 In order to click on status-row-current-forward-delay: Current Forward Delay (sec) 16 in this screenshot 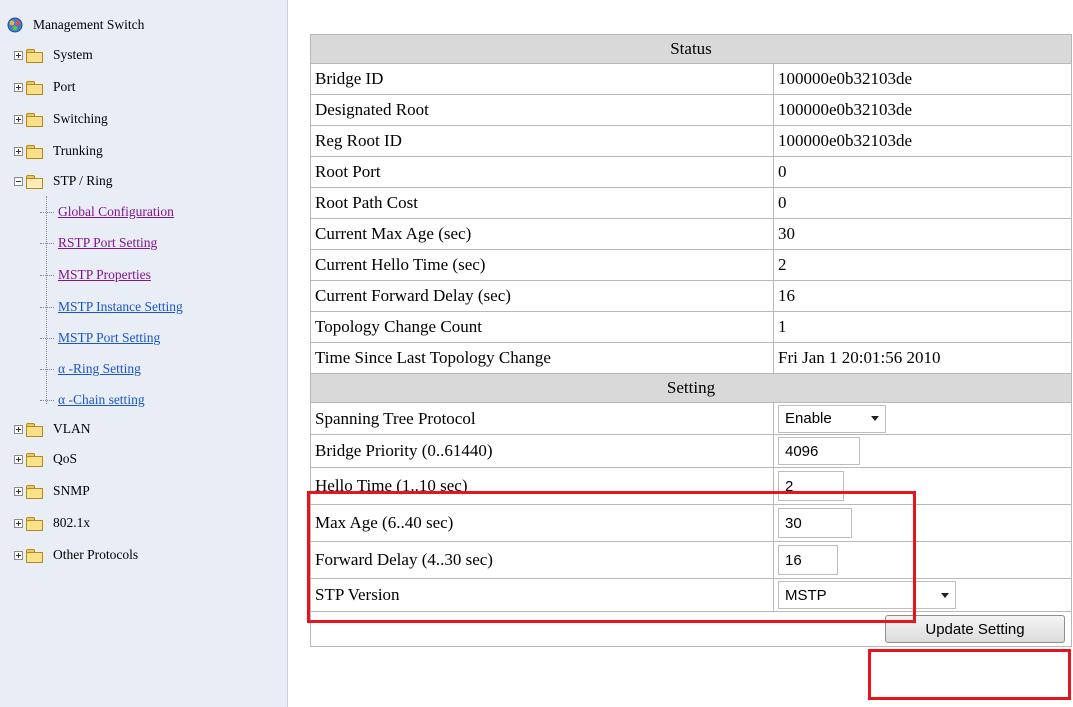, I will do `click(691, 296)`.